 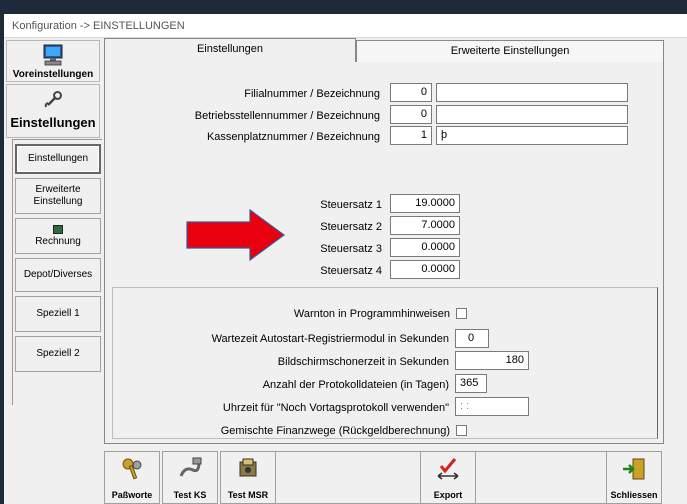 I want to click on filiale-number-field: 0, so click(x=411, y=92).